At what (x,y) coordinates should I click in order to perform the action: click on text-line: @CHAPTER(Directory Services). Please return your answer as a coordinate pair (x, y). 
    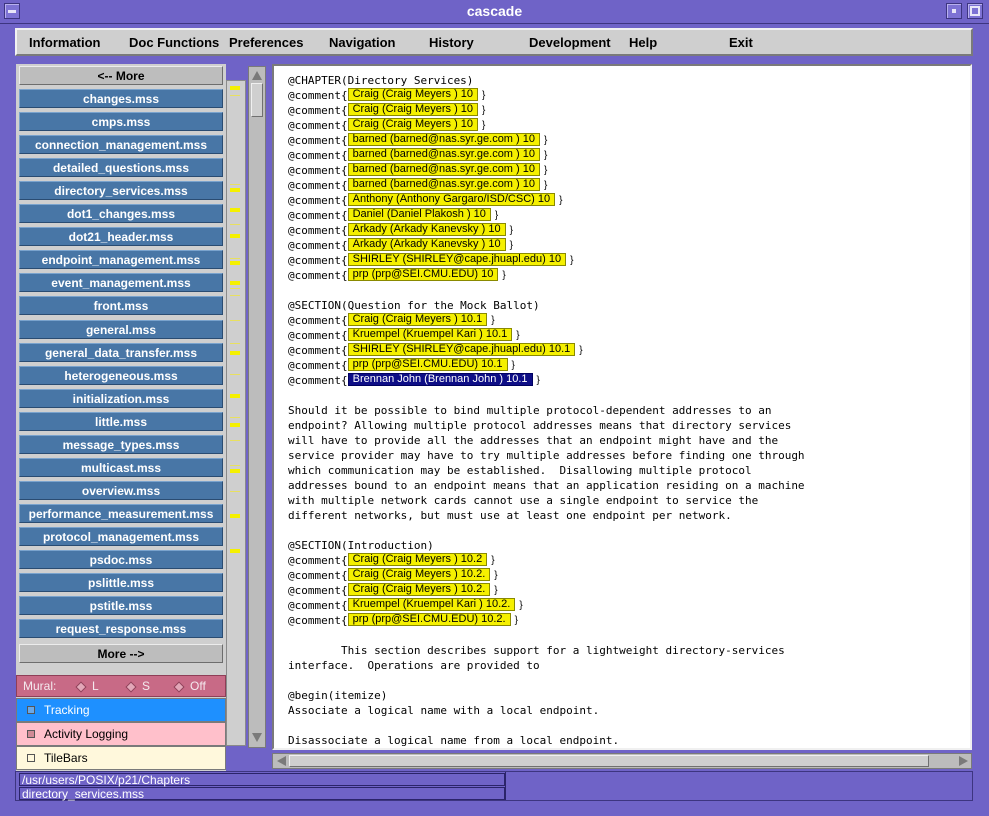
    Looking at the image, I should click on (546, 80).